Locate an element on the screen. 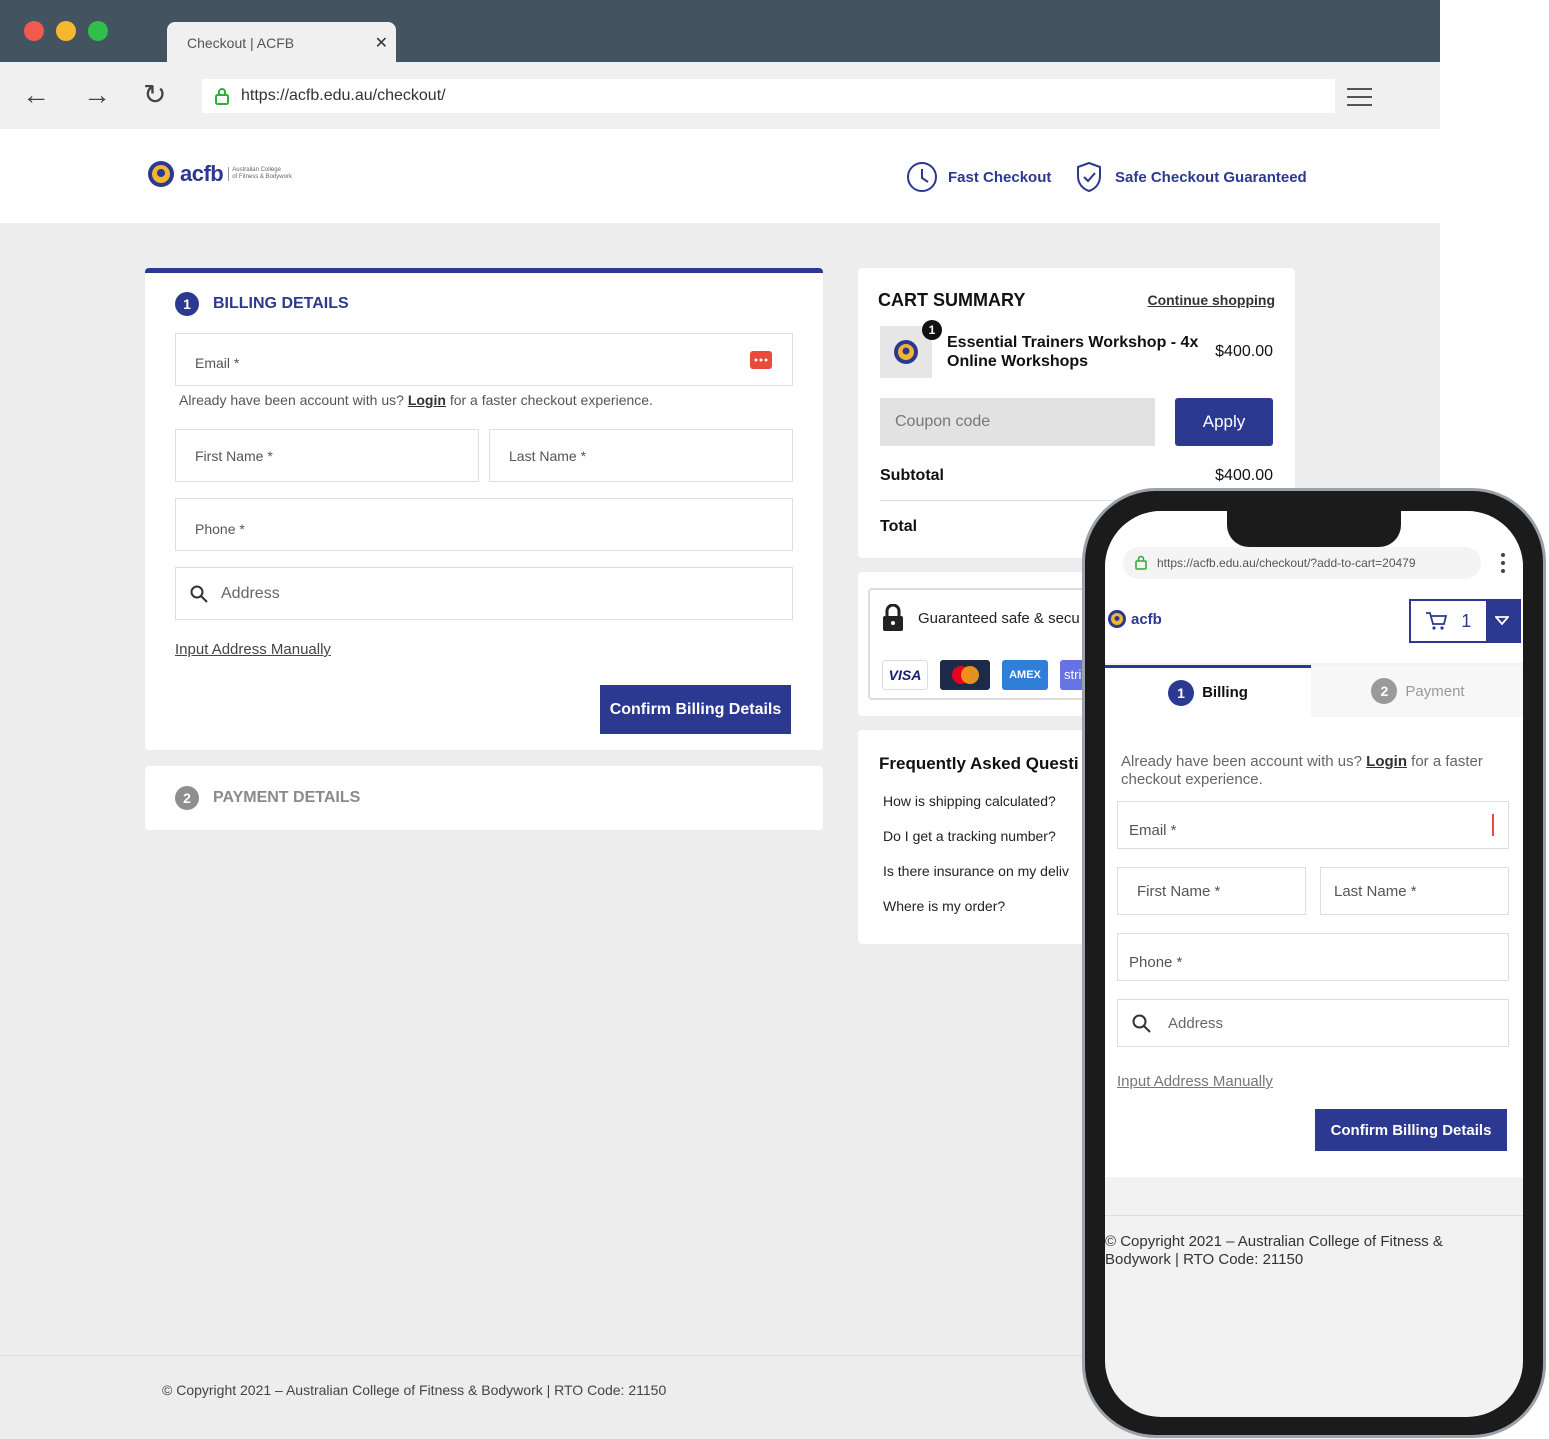 Image resolution: width=1549 pixels, height=1439 pixels. mobile-first-name-field: First Name * is located at coordinates (1211, 891).